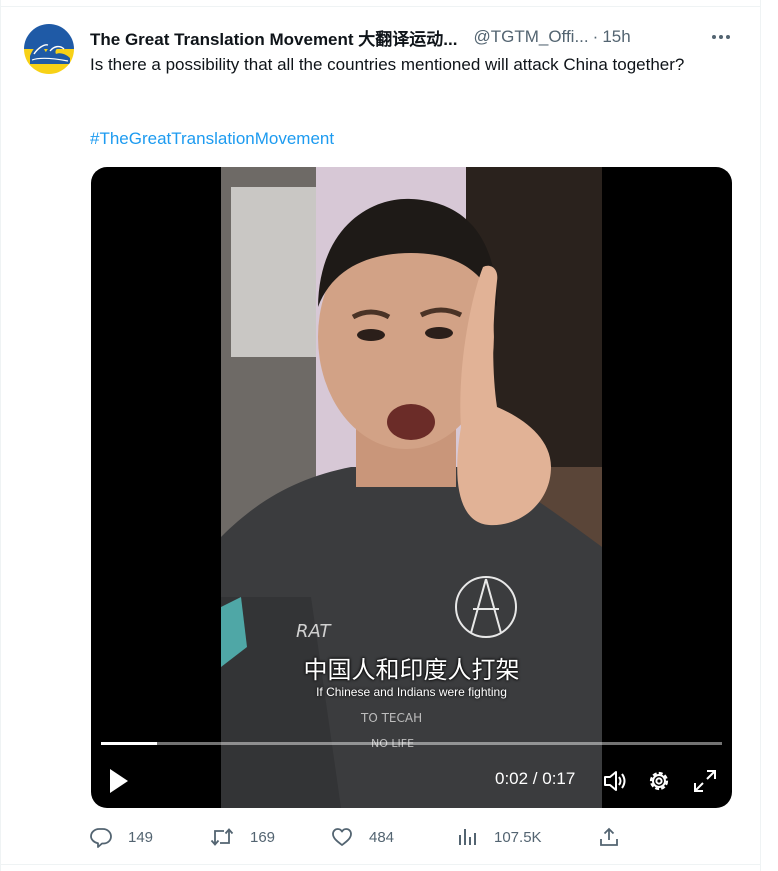 The width and height of the screenshot is (778, 871). What do you see at coordinates (535, 778) in the screenshot?
I see `video-time: 0:02 / 0:17` at bounding box center [535, 778].